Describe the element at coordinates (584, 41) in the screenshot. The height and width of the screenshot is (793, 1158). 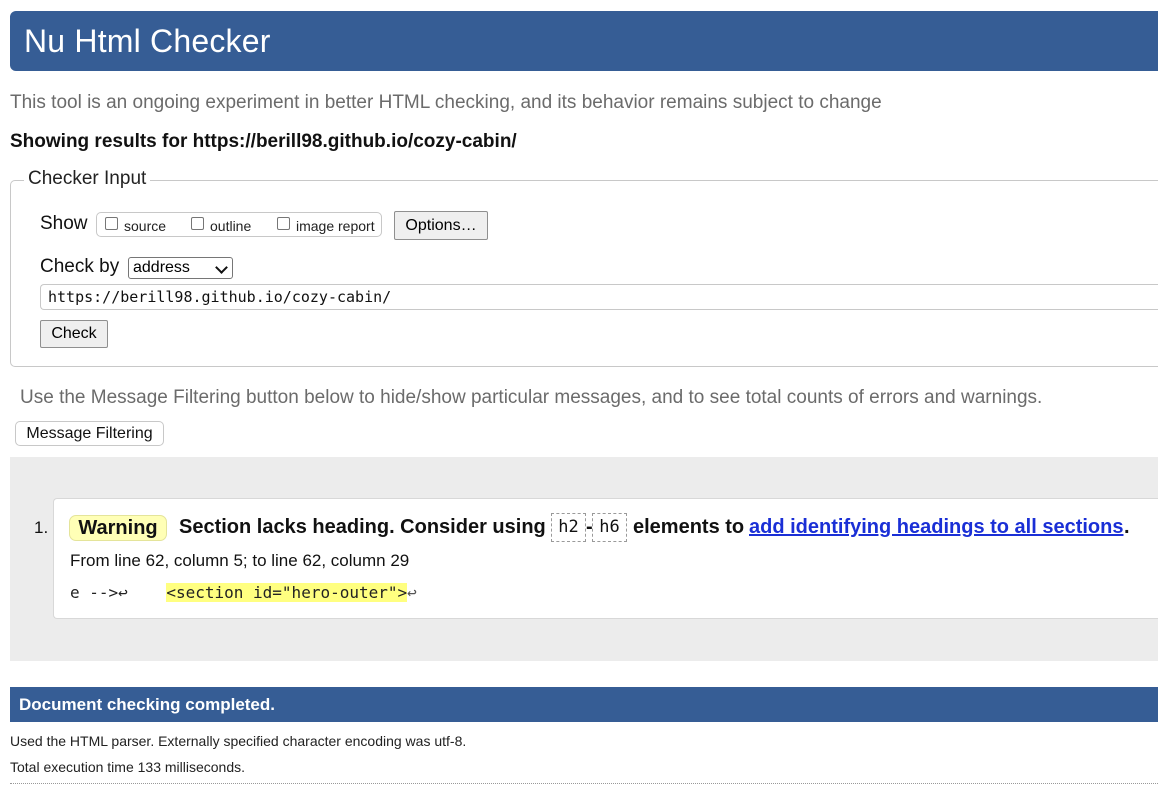
I see `page-header: Nu Html Checker` at that location.